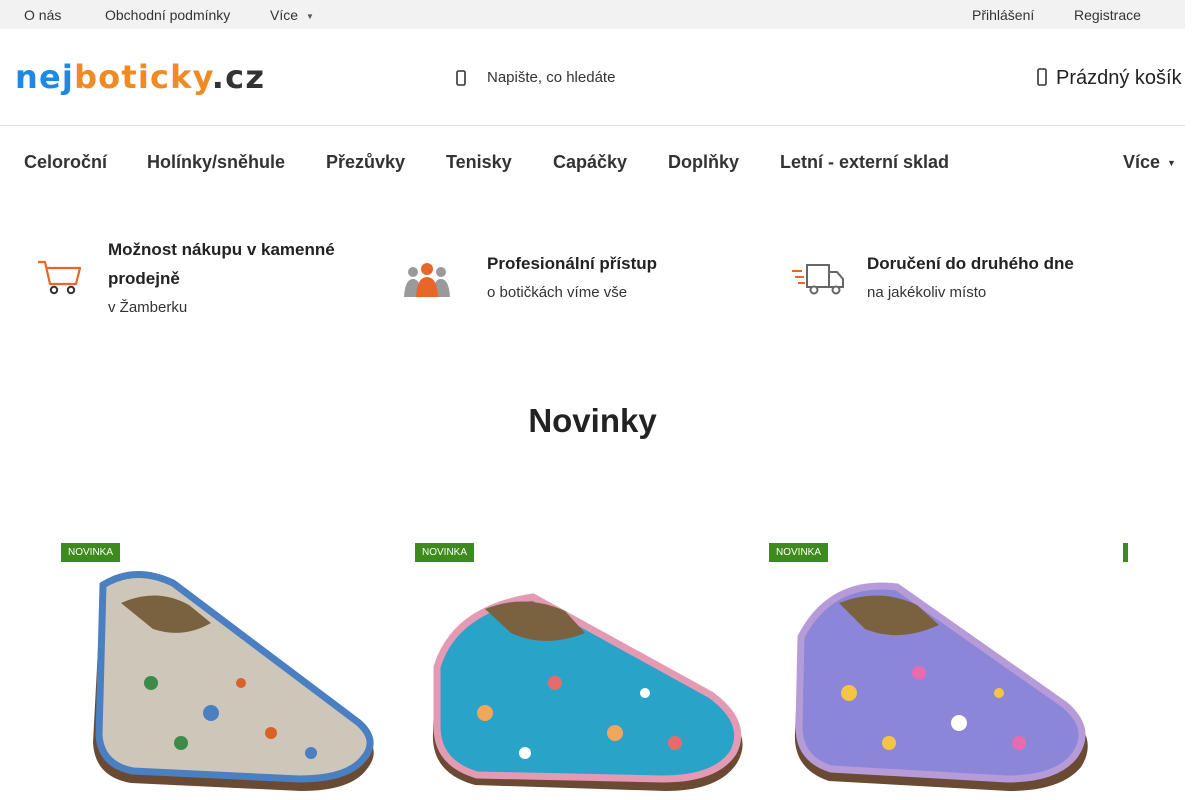 This screenshot has width=1200, height=800. I want to click on benefit-professional-subtitle: o botičkách víme vše, so click(557, 292).